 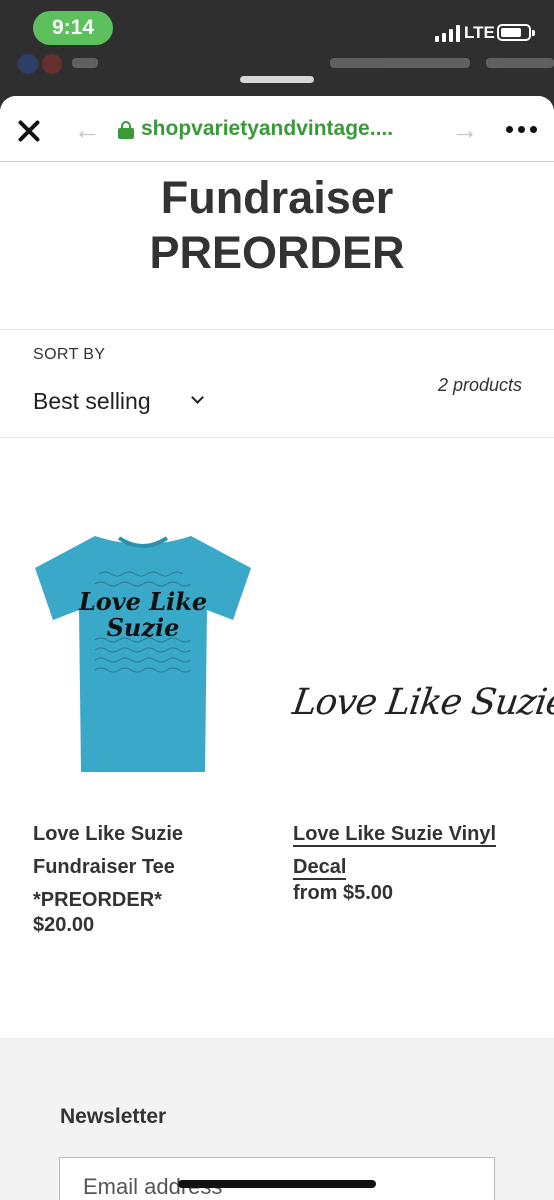 What do you see at coordinates (408, 851) in the screenshot?
I see `product-title: Love Like Suzie Vinyl Decal` at bounding box center [408, 851].